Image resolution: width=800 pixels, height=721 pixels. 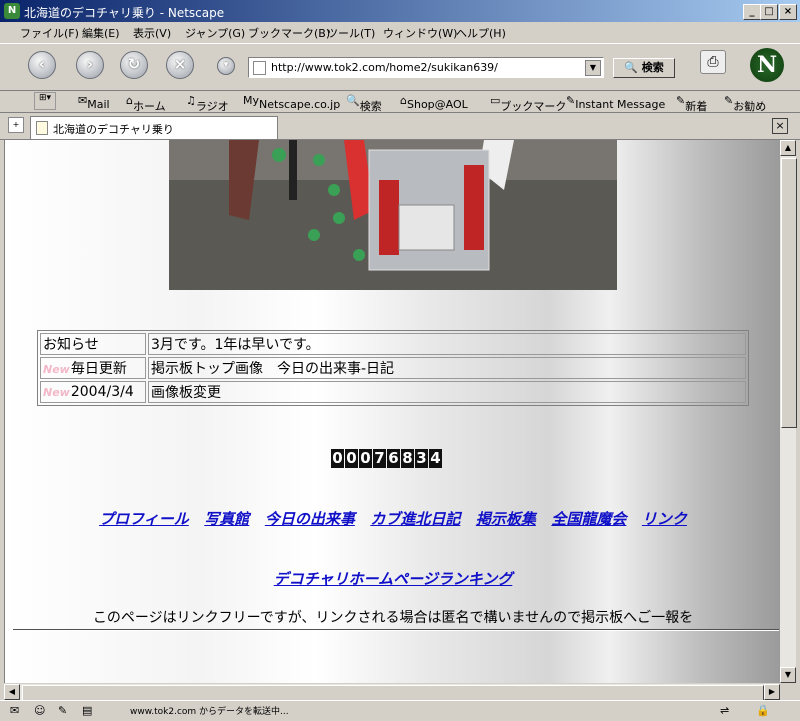 I want to click on ranking-link: デコチャリホームページランキング, so click(x=393, y=578).